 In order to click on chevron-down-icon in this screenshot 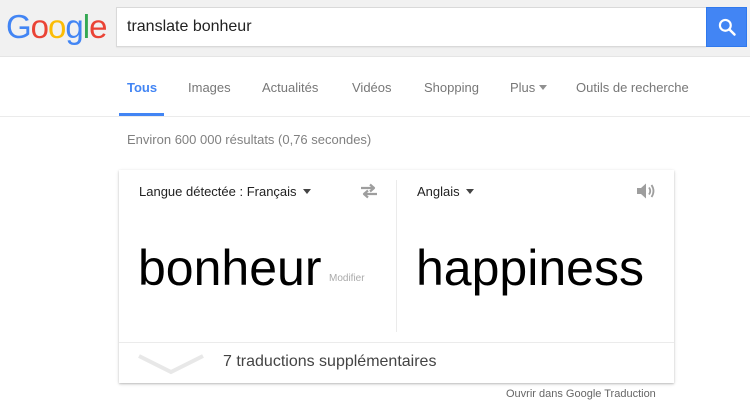, I will do `click(171, 364)`.